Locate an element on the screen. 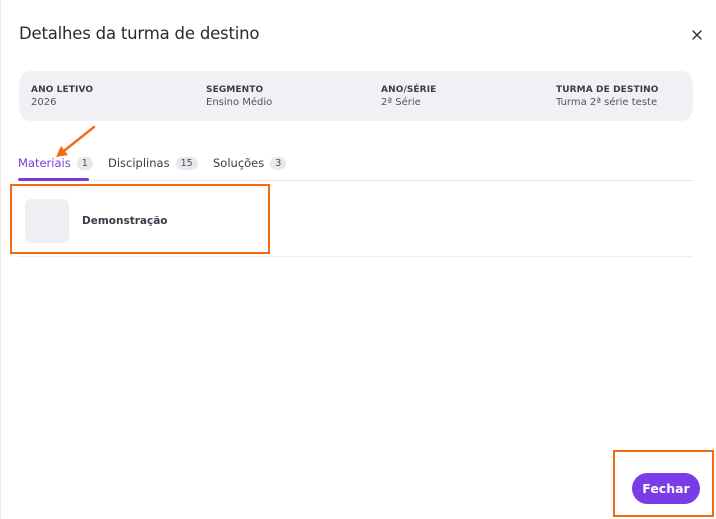 Image resolution: width=716 pixels, height=519 pixels. item-thumbnail is located at coordinates (47, 221).